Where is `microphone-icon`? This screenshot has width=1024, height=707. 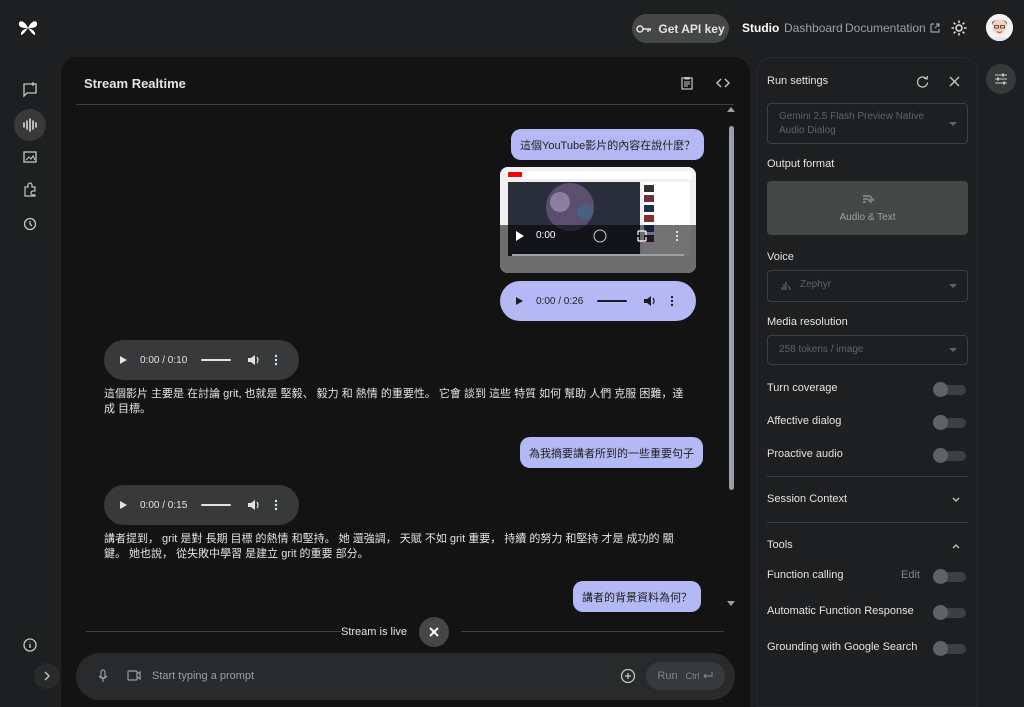 microphone-icon is located at coordinates (103, 676).